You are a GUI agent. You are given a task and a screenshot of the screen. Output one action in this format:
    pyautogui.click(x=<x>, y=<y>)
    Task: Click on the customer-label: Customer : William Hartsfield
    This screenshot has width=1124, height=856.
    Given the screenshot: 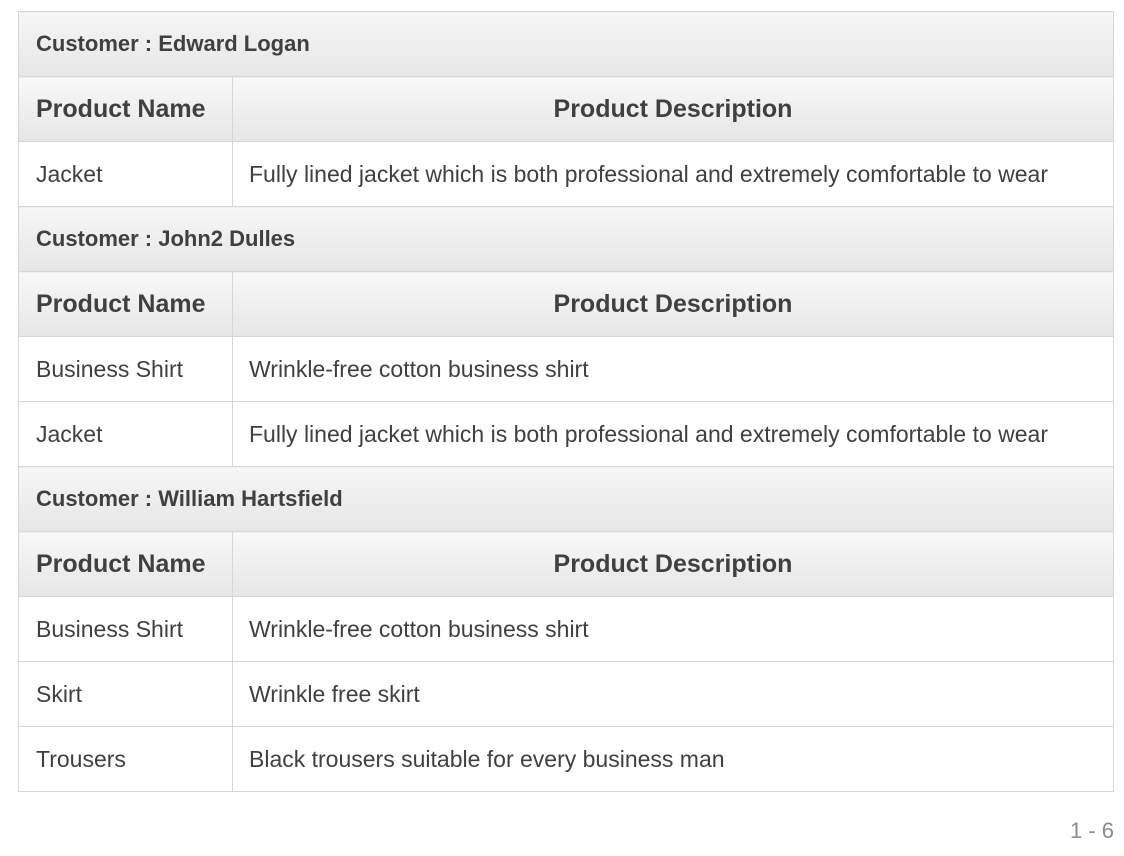 What is the action you would take?
    pyautogui.click(x=566, y=499)
    